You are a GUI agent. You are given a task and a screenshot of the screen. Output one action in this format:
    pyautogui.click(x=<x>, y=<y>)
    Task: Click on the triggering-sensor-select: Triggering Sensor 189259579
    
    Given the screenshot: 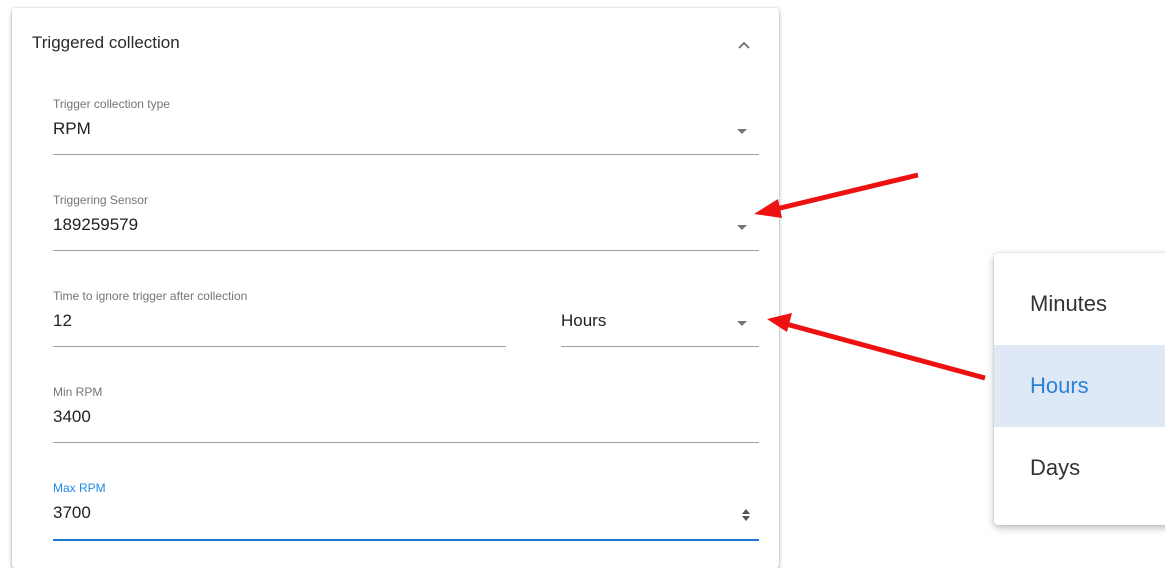 What is the action you would take?
    pyautogui.click(x=406, y=222)
    